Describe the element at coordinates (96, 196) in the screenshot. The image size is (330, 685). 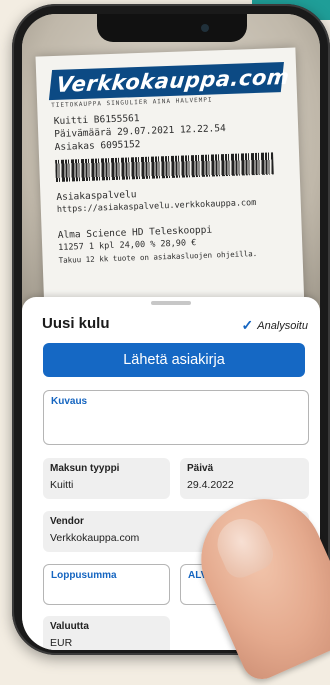
I see `receipt-line: Asiakaspalvelu` at that location.